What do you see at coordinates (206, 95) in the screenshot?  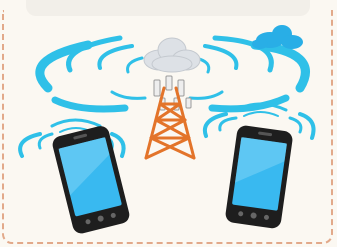 I see `signal-arc-lower-right` at bounding box center [206, 95].